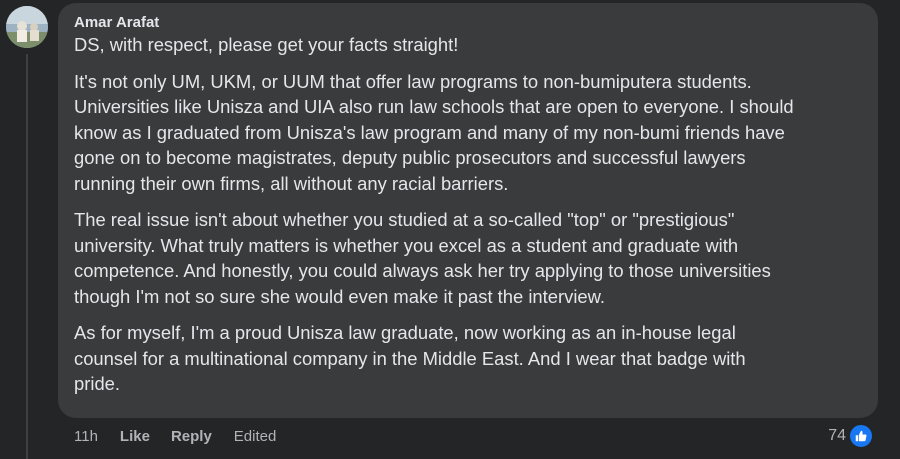 The image size is (900, 459). Describe the element at coordinates (191, 436) in the screenshot. I see `reply-button: Reply` at that location.